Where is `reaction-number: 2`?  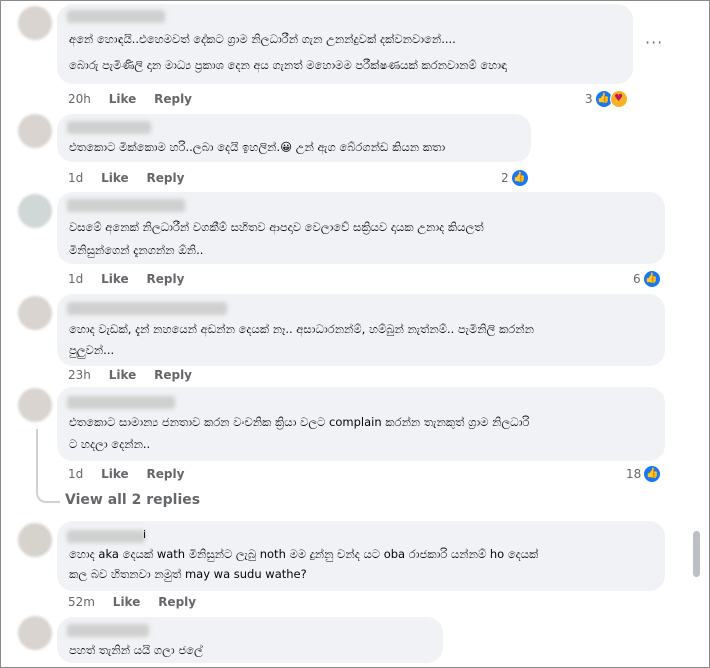
reaction-number: 2 is located at coordinates (505, 178).